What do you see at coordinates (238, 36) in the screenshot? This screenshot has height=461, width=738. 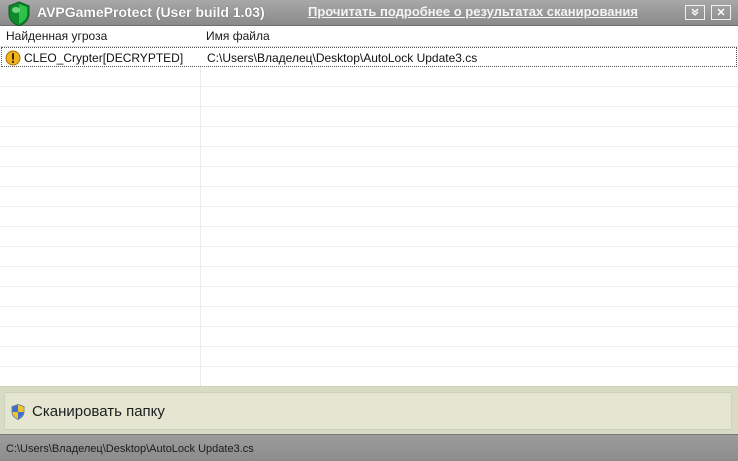 I see `column-header-filename: Имя файла` at bounding box center [238, 36].